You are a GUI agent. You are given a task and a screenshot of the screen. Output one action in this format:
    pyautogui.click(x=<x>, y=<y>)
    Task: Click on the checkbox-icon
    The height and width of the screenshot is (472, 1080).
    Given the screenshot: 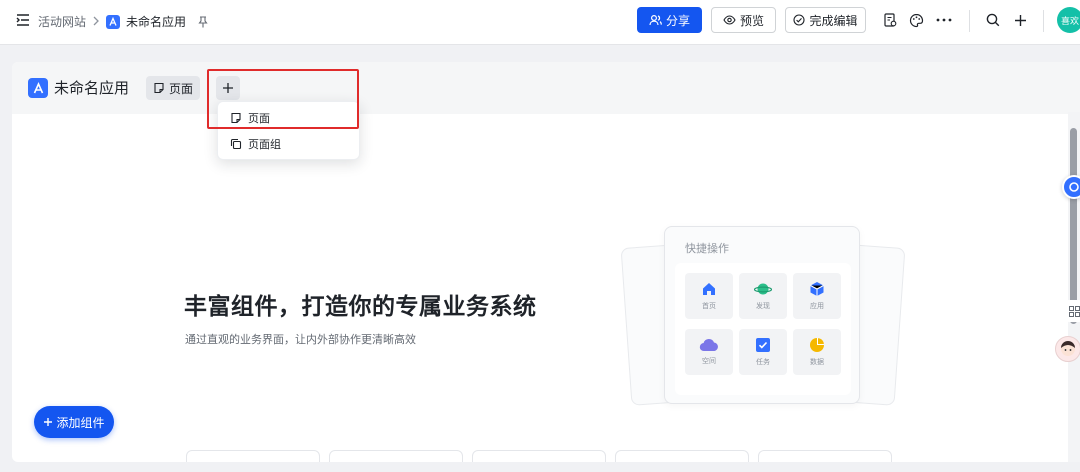 What is the action you would take?
    pyautogui.click(x=763, y=345)
    